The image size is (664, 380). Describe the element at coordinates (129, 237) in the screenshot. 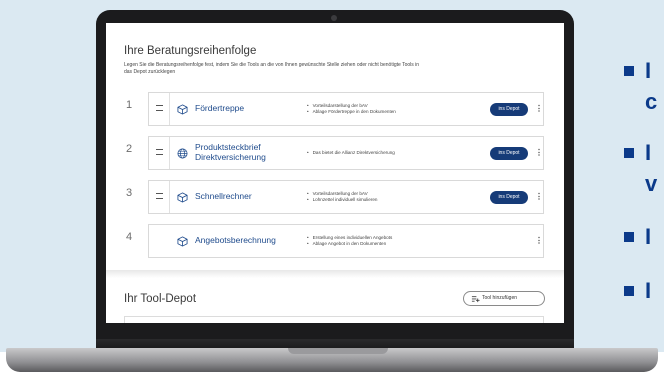

I see `row-number: 4` at that location.